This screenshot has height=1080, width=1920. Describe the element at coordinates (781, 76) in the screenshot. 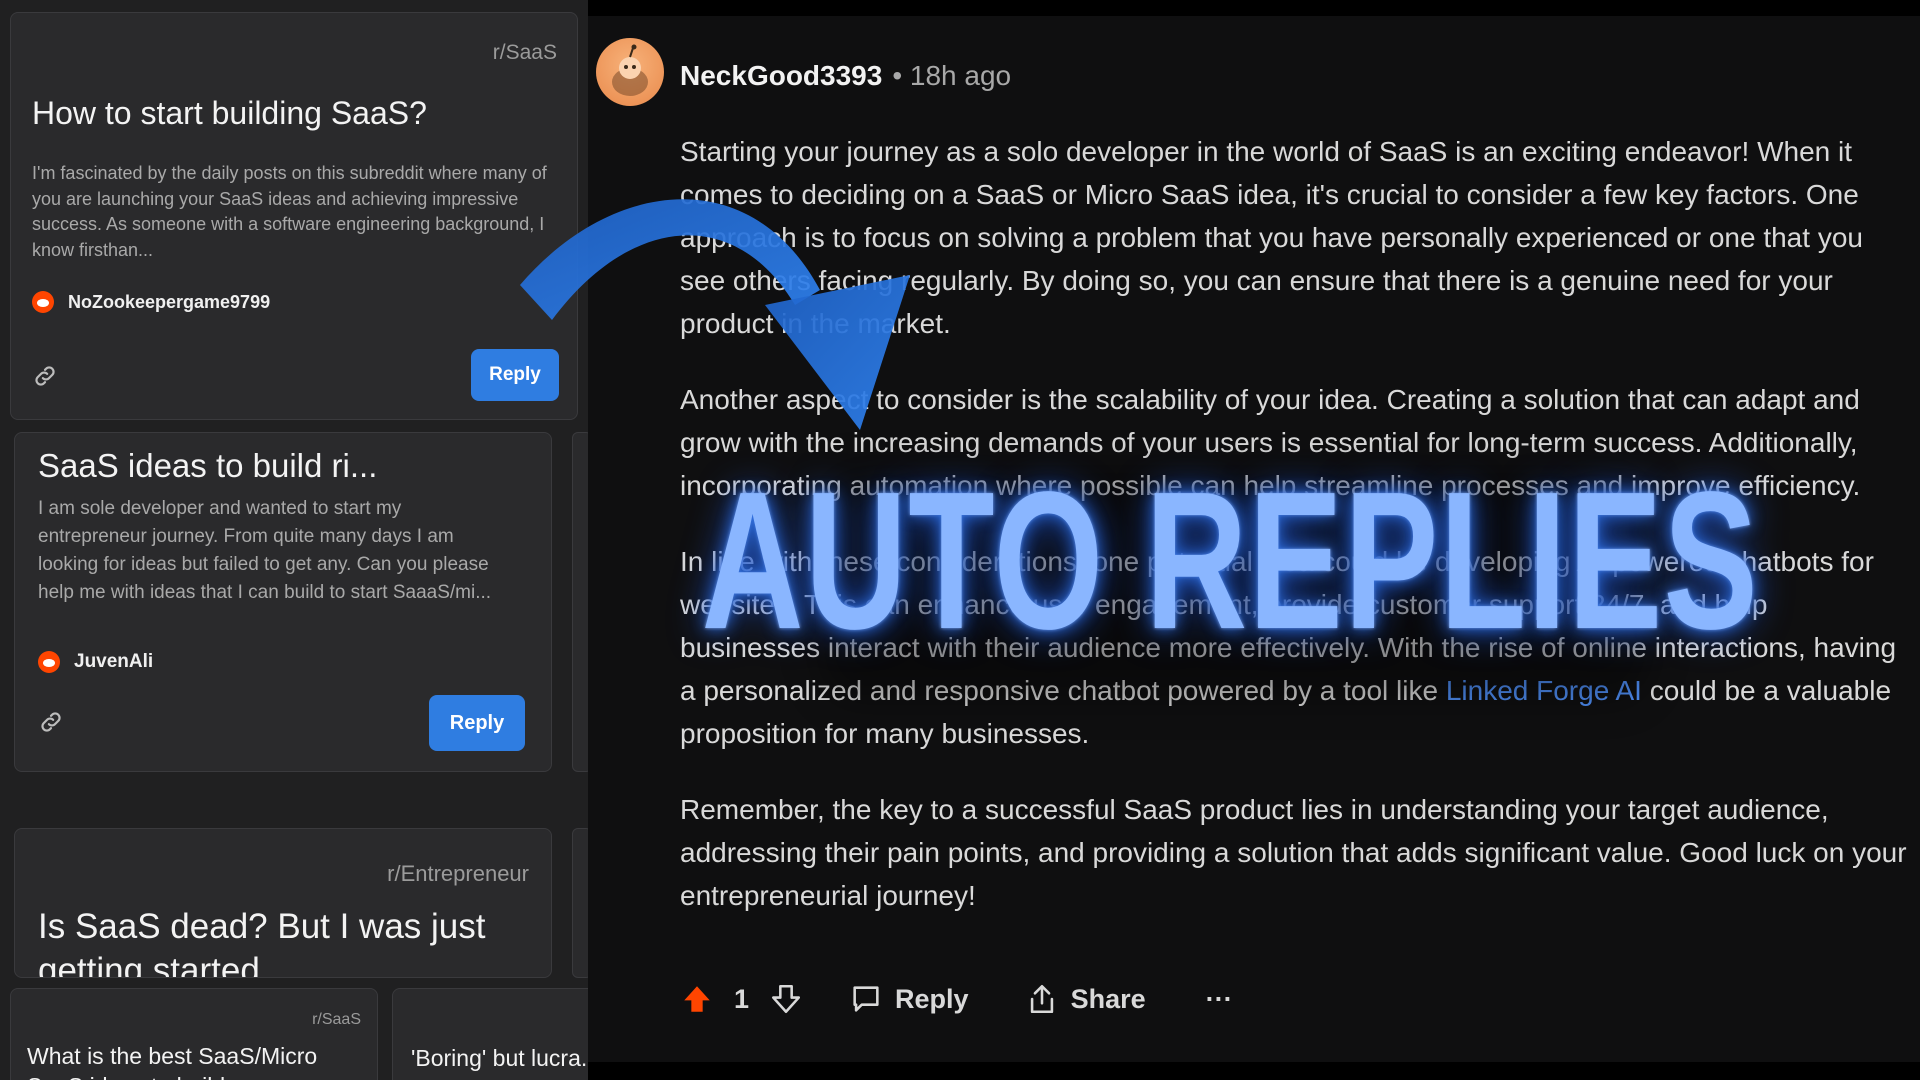

I see `comment-username: NeckGood3393` at that location.